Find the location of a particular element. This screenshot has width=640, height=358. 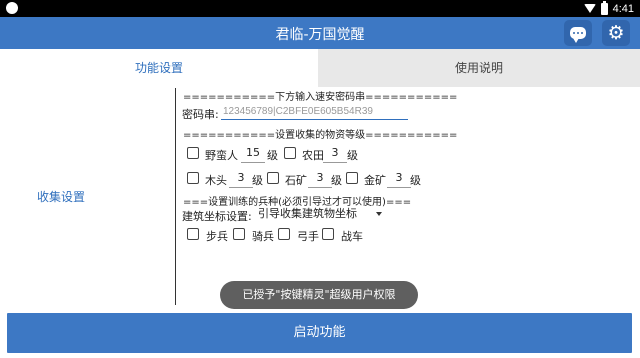

infantry-label: 步兵 is located at coordinates (217, 236).